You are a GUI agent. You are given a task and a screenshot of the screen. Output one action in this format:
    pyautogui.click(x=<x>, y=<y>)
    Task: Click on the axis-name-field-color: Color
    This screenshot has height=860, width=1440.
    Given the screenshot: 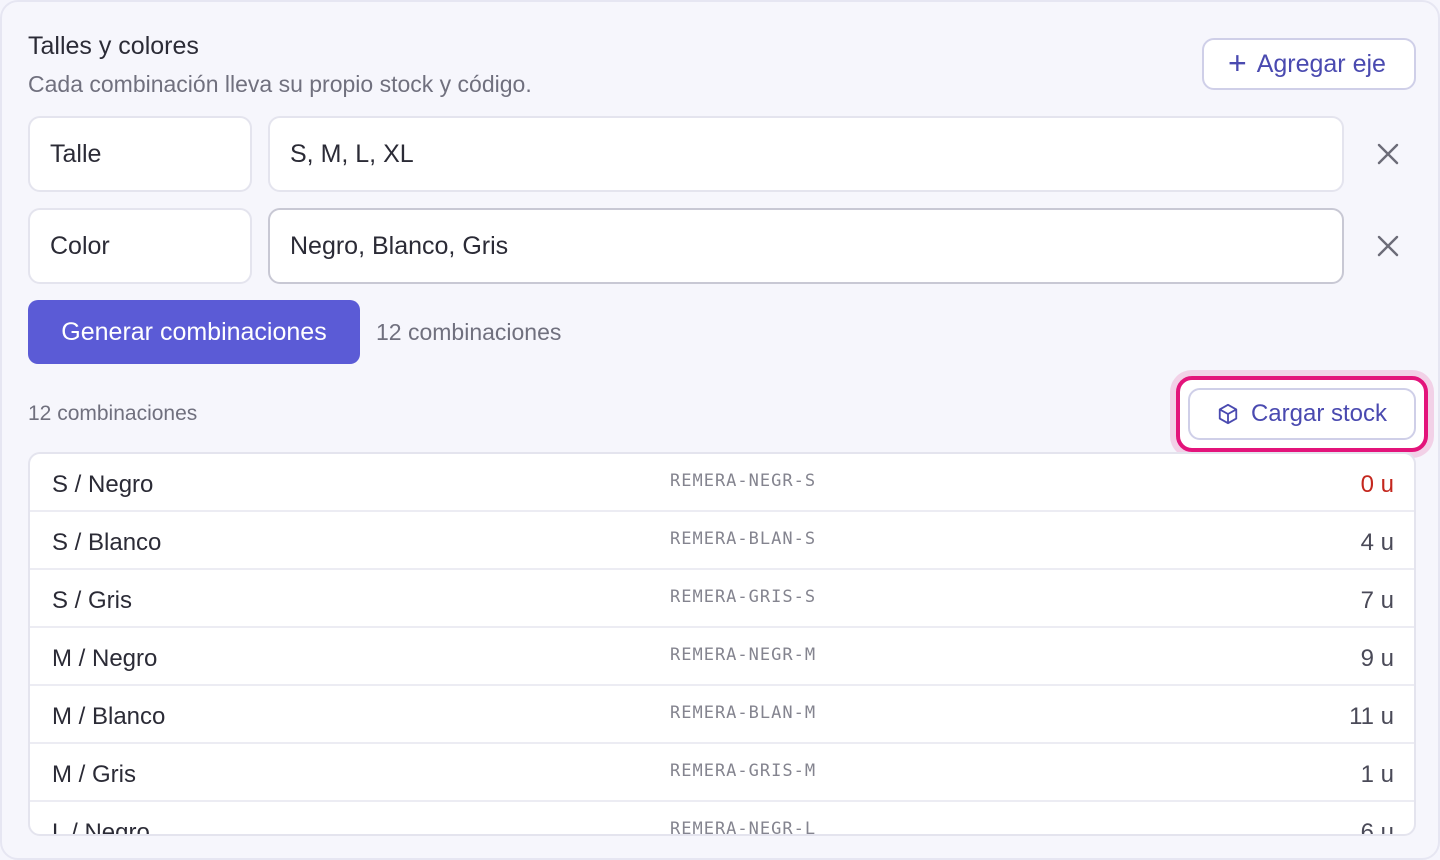 What is the action you would take?
    pyautogui.click(x=140, y=246)
    